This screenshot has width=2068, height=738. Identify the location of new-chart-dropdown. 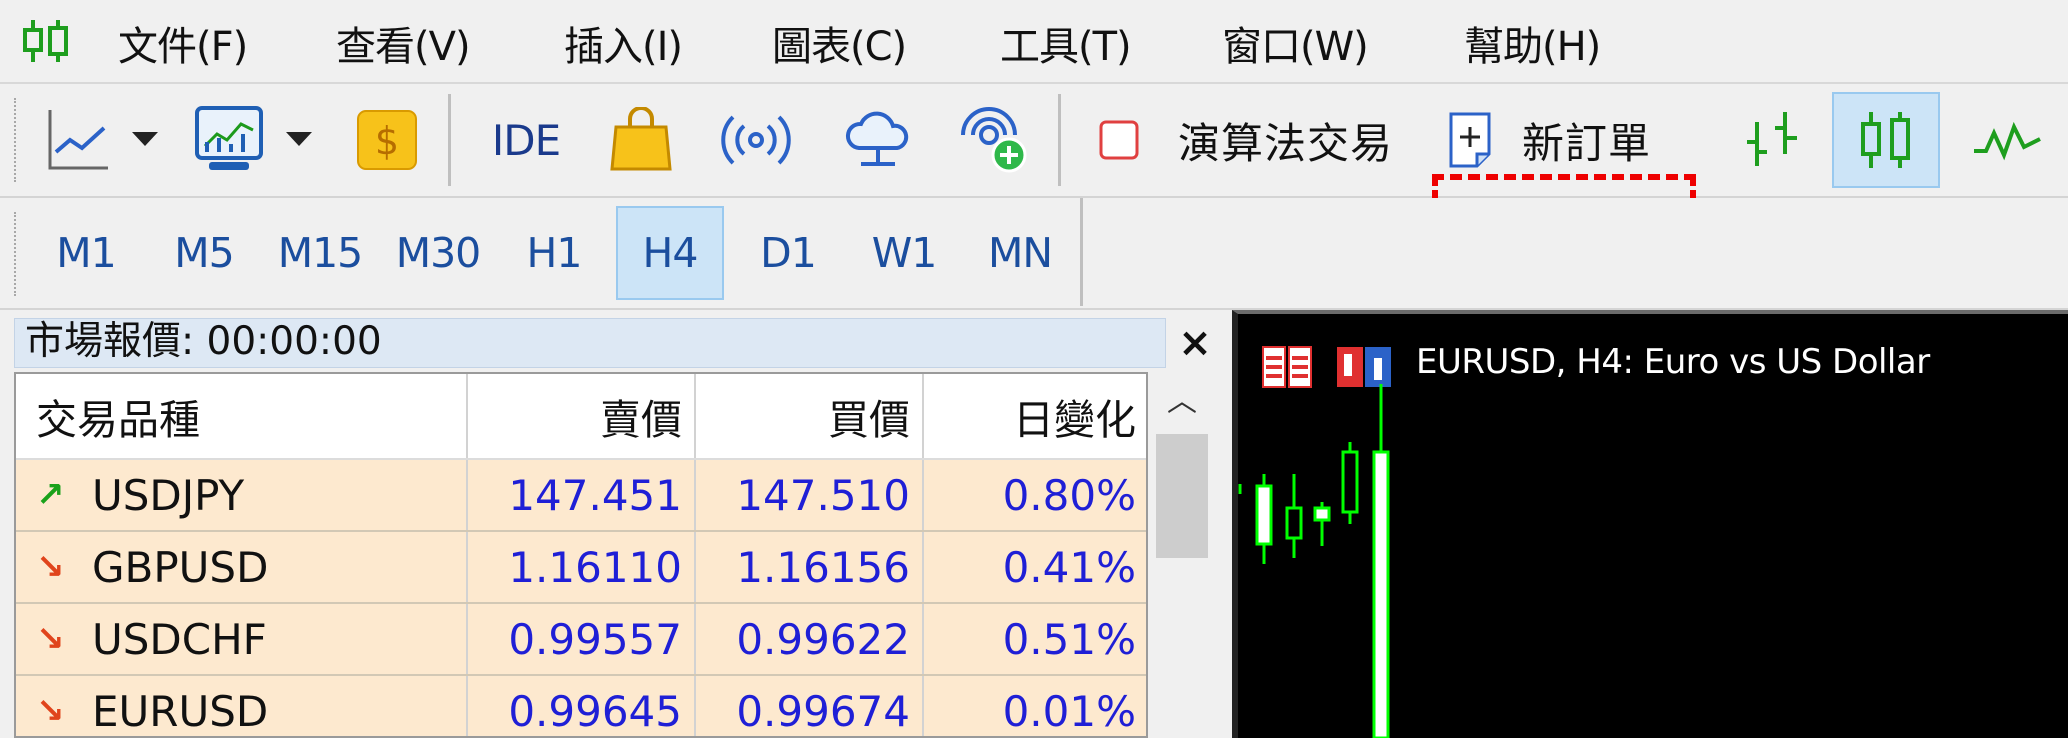
(145, 140).